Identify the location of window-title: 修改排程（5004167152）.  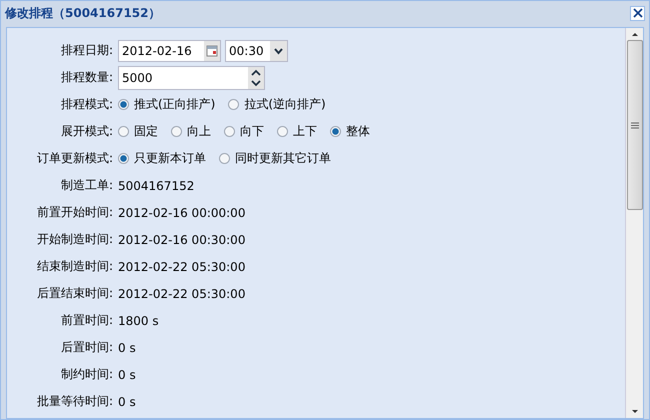
(82, 13).